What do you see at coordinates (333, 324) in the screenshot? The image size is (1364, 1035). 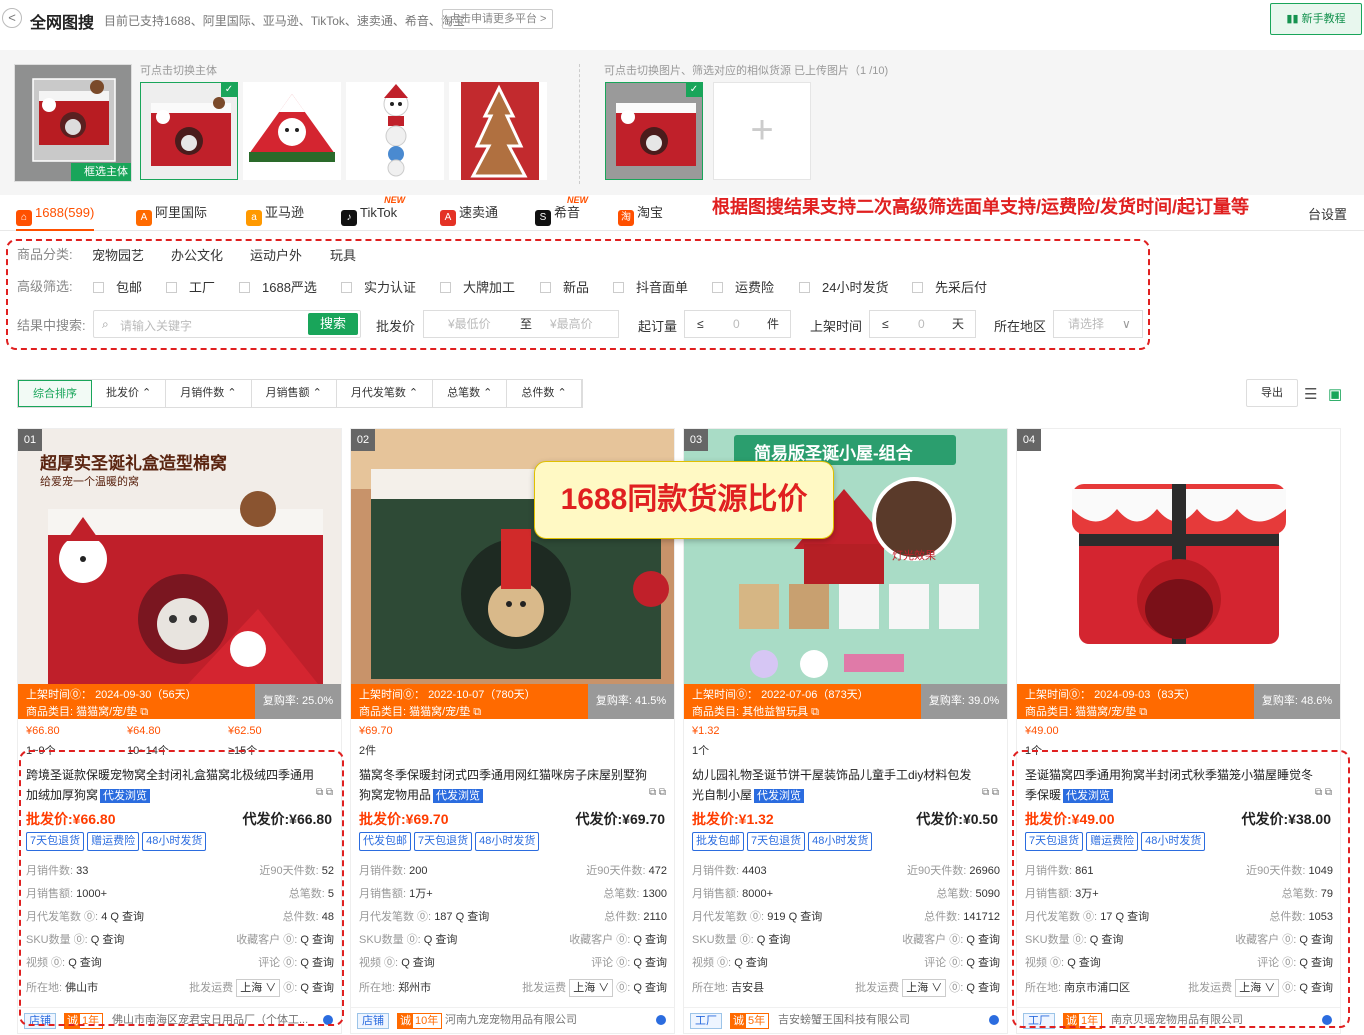 I see `search-button: 搜索` at bounding box center [333, 324].